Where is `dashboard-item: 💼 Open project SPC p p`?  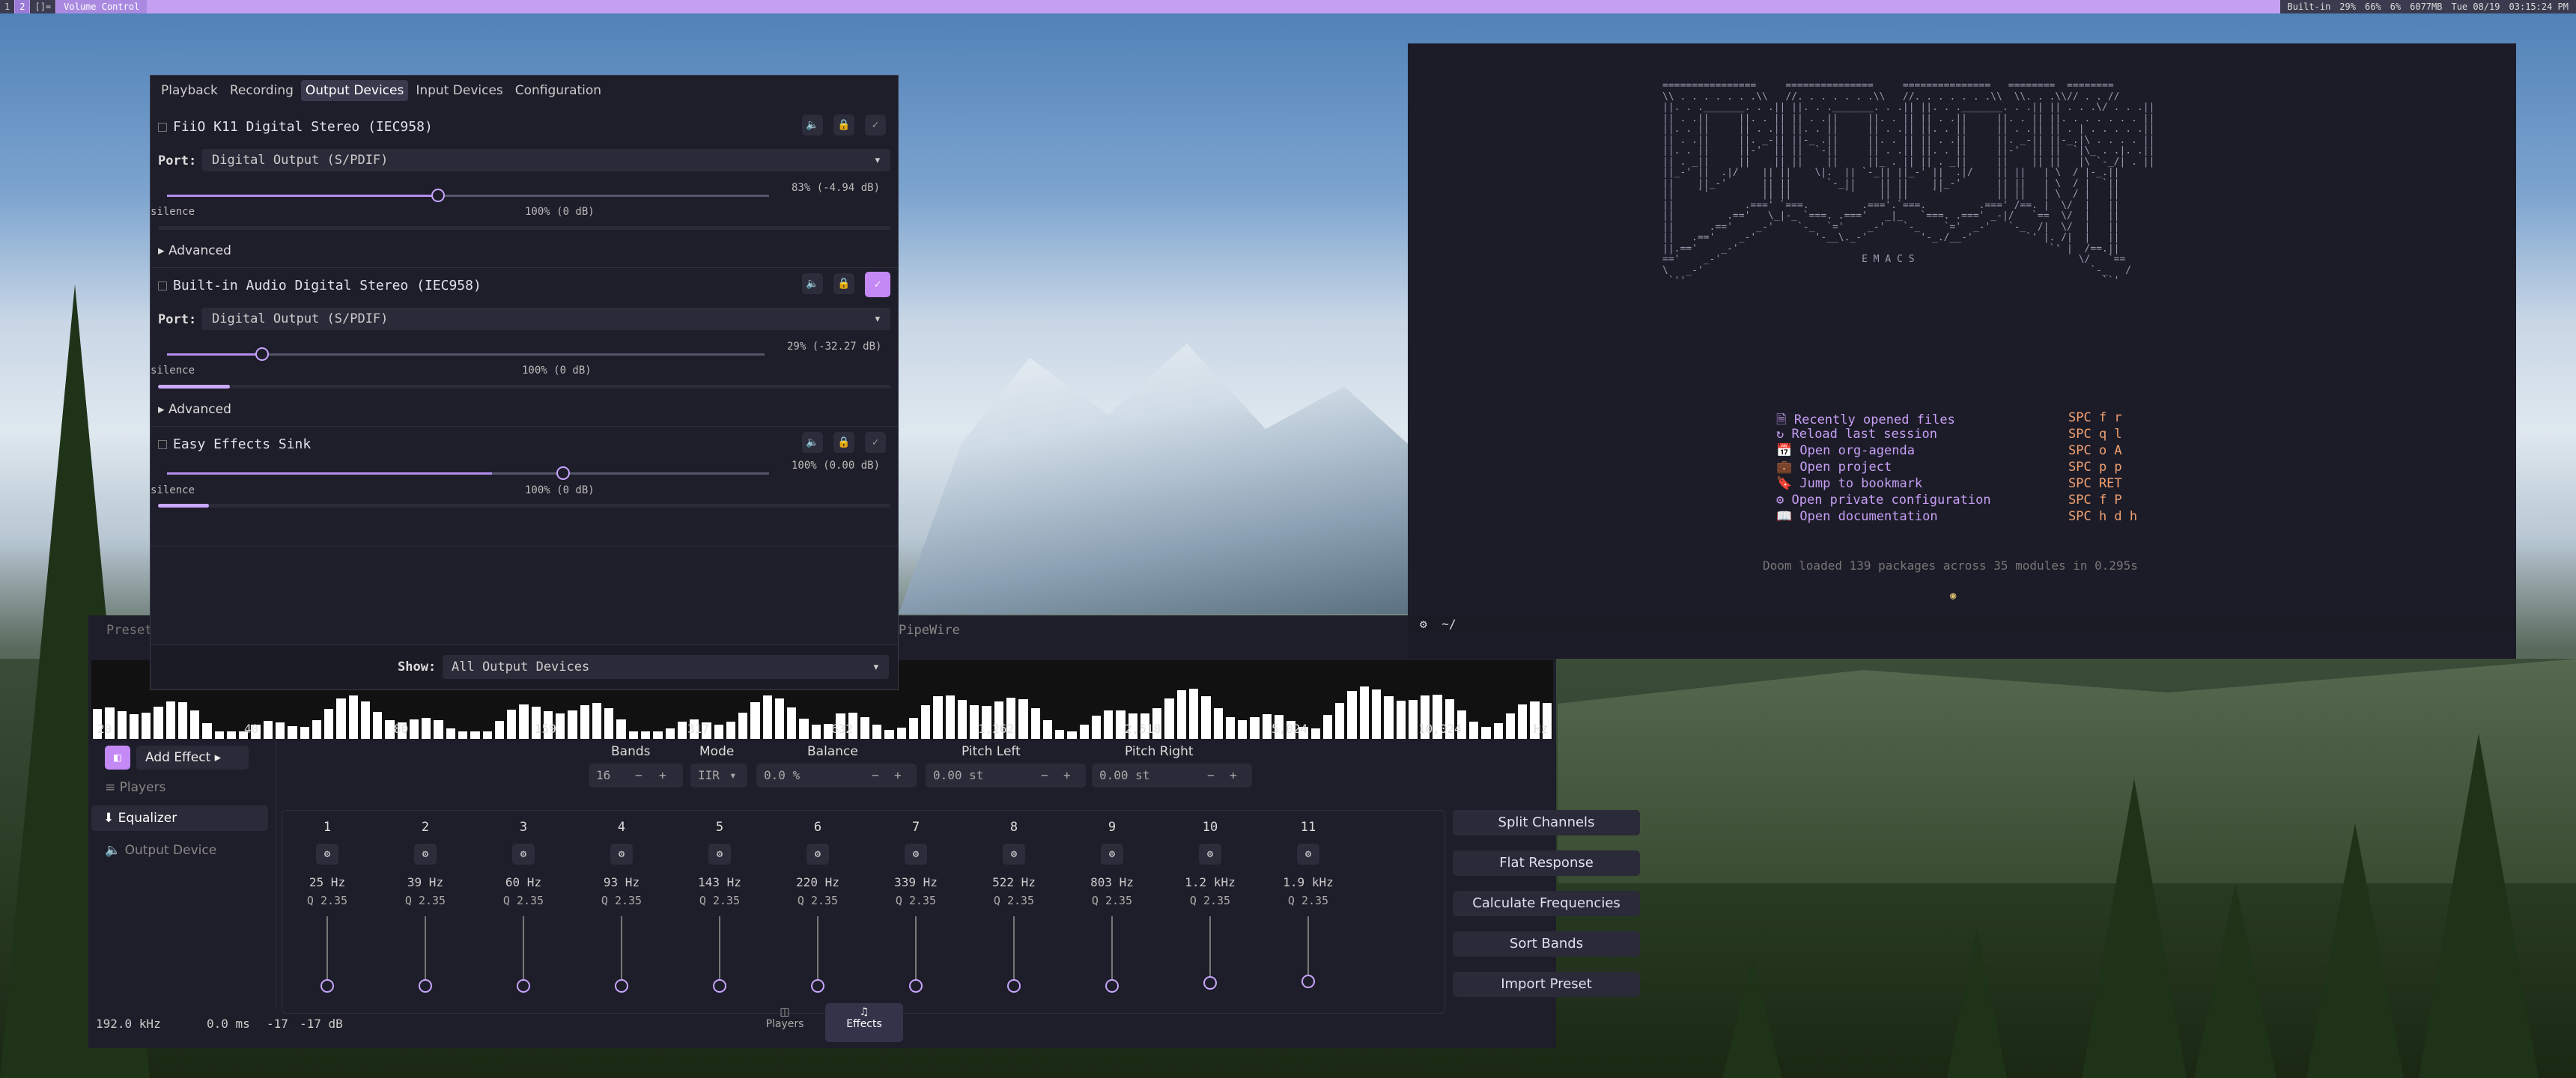 dashboard-item: 💼 Open project SPC p p is located at coordinates (1971, 467).